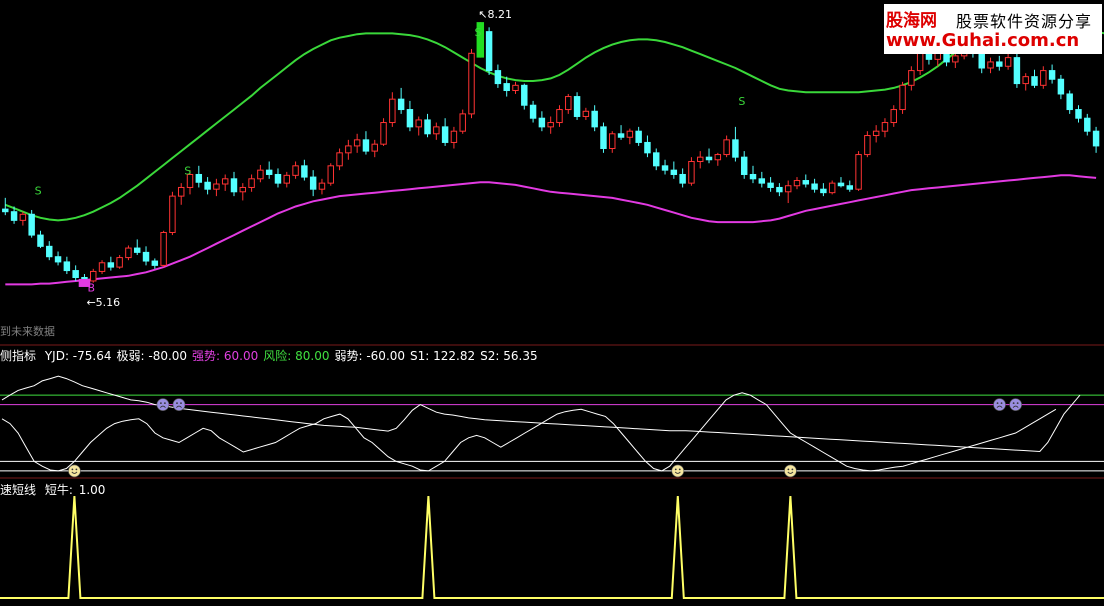 This screenshot has height=606, width=1104. Describe the element at coordinates (27, 331) in the screenshot. I see `future-data-note: 到未来数据` at that location.